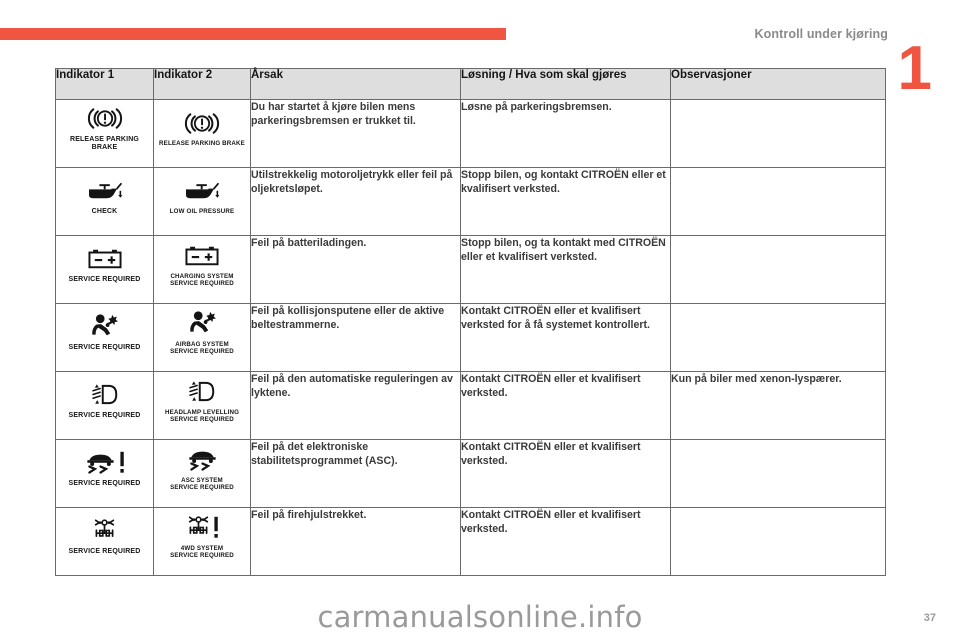  Describe the element at coordinates (565, 133) in the screenshot. I see `cell-losning: Løsne på parkeringsbremsen.` at that location.